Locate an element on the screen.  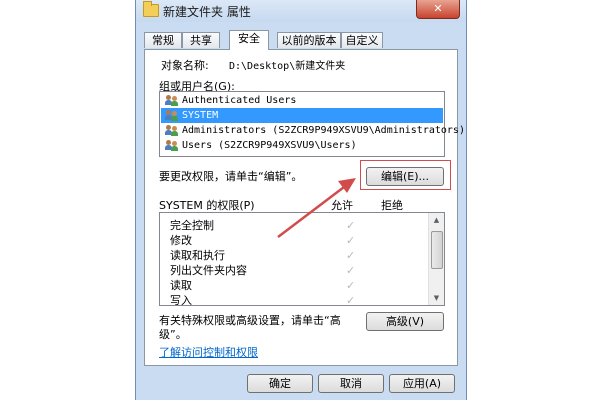
ok-button: 确定 is located at coordinates (280, 383).